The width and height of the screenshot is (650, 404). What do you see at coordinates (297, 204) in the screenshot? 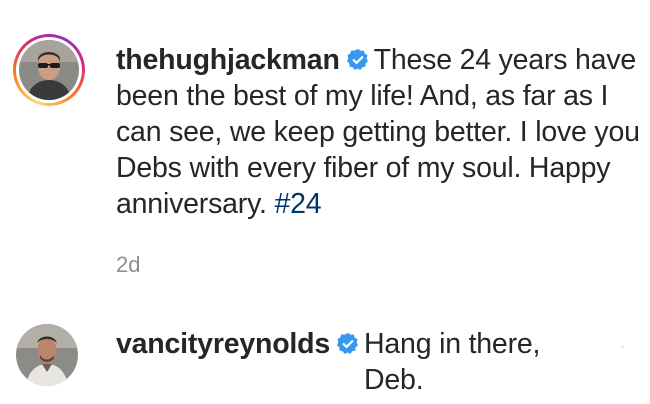
I see `hashtag-link: #24` at bounding box center [297, 204].